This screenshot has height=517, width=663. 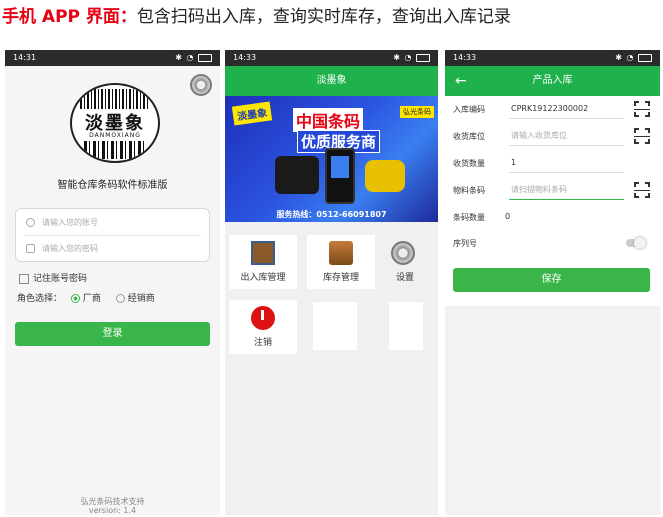 I want to click on user-icon, so click(x=30, y=222).